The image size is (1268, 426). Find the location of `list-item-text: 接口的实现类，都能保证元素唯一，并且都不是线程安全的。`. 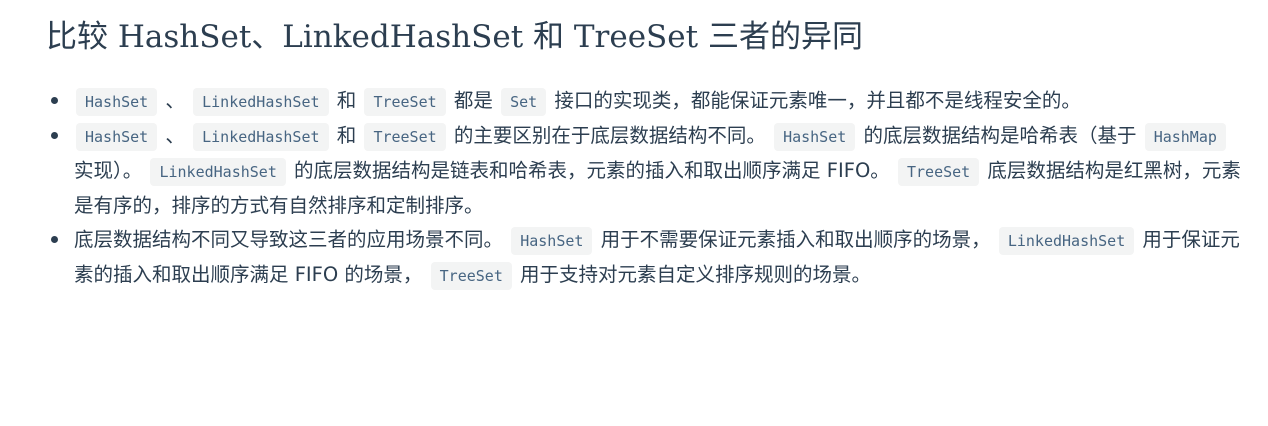

list-item-text: 接口的实现类，都能保证元素唯一，并且都不是线程安全的。 is located at coordinates (814, 100).